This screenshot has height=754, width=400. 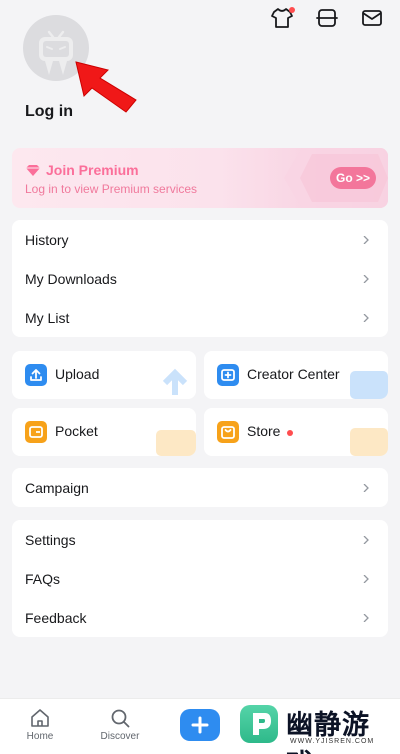 I want to click on creator-center-tile: Creator Center, so click(x=296, y=375).